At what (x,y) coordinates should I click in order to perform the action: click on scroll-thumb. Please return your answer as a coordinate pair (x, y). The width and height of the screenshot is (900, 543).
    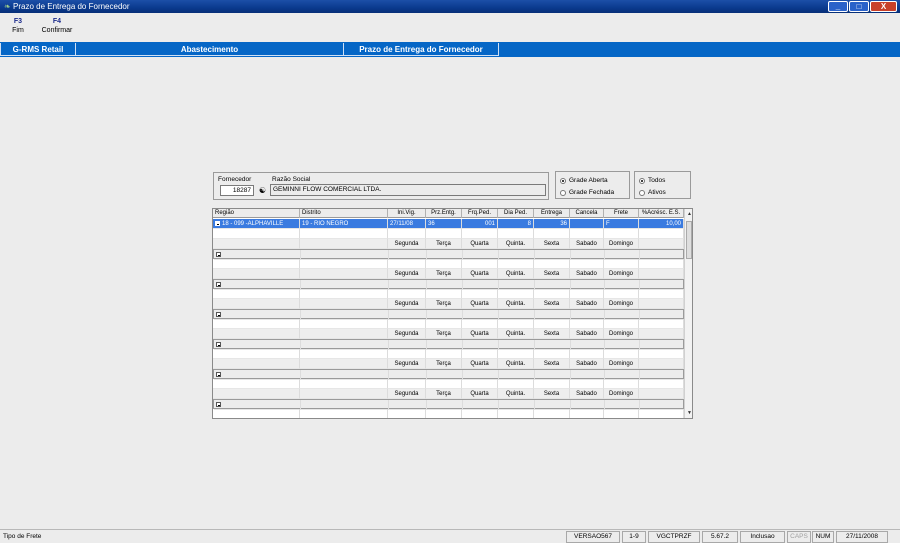
    Looking at the image, I should click on (689, 240).